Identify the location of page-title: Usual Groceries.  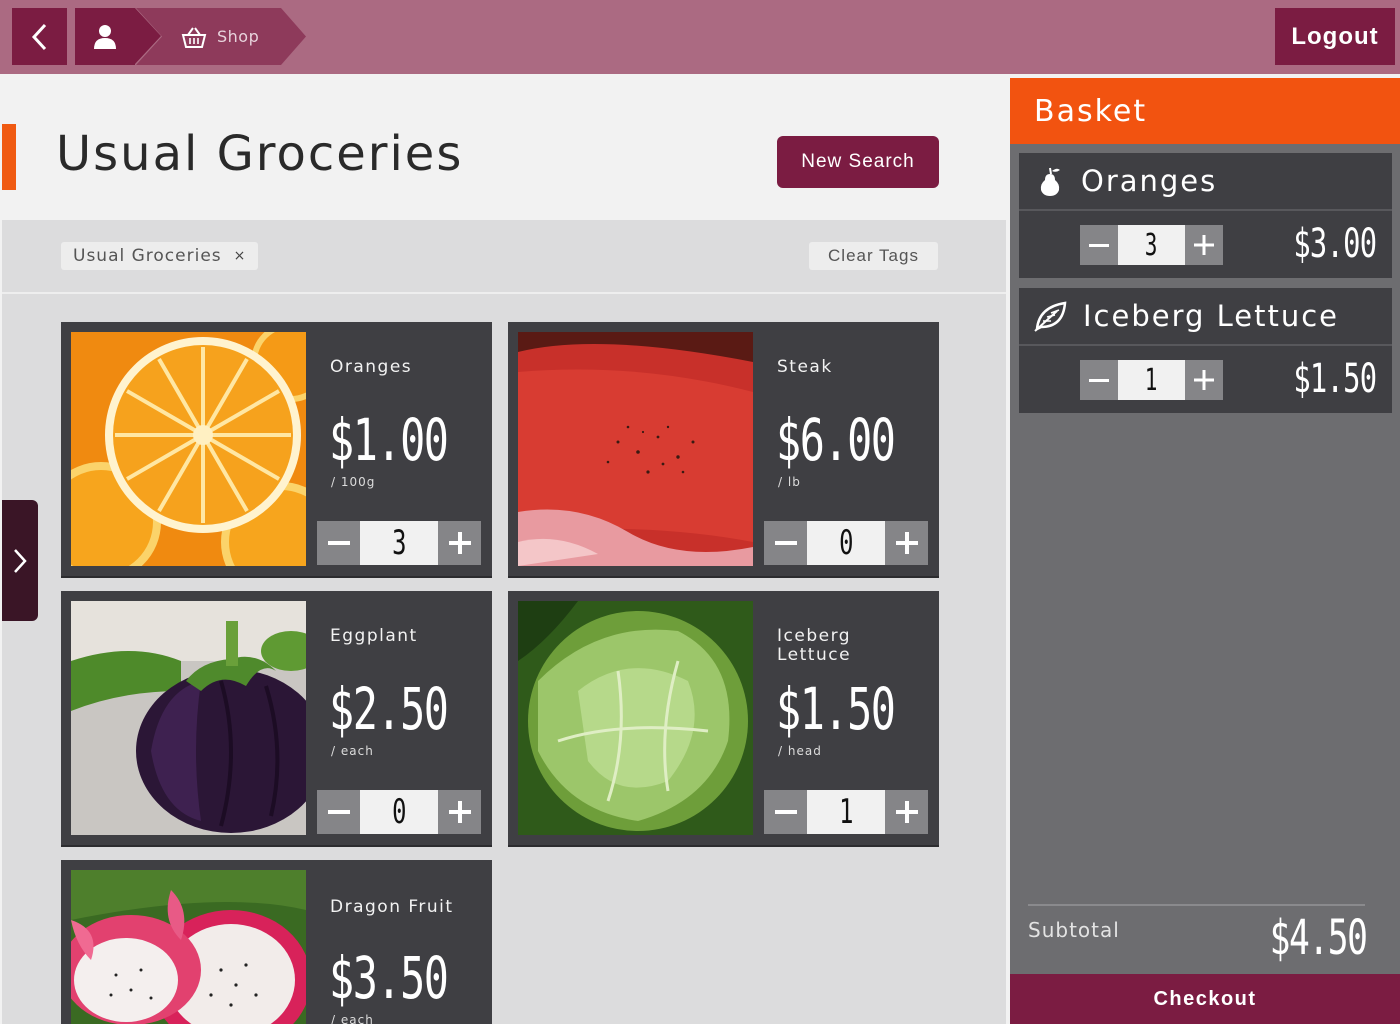
(260, 154).